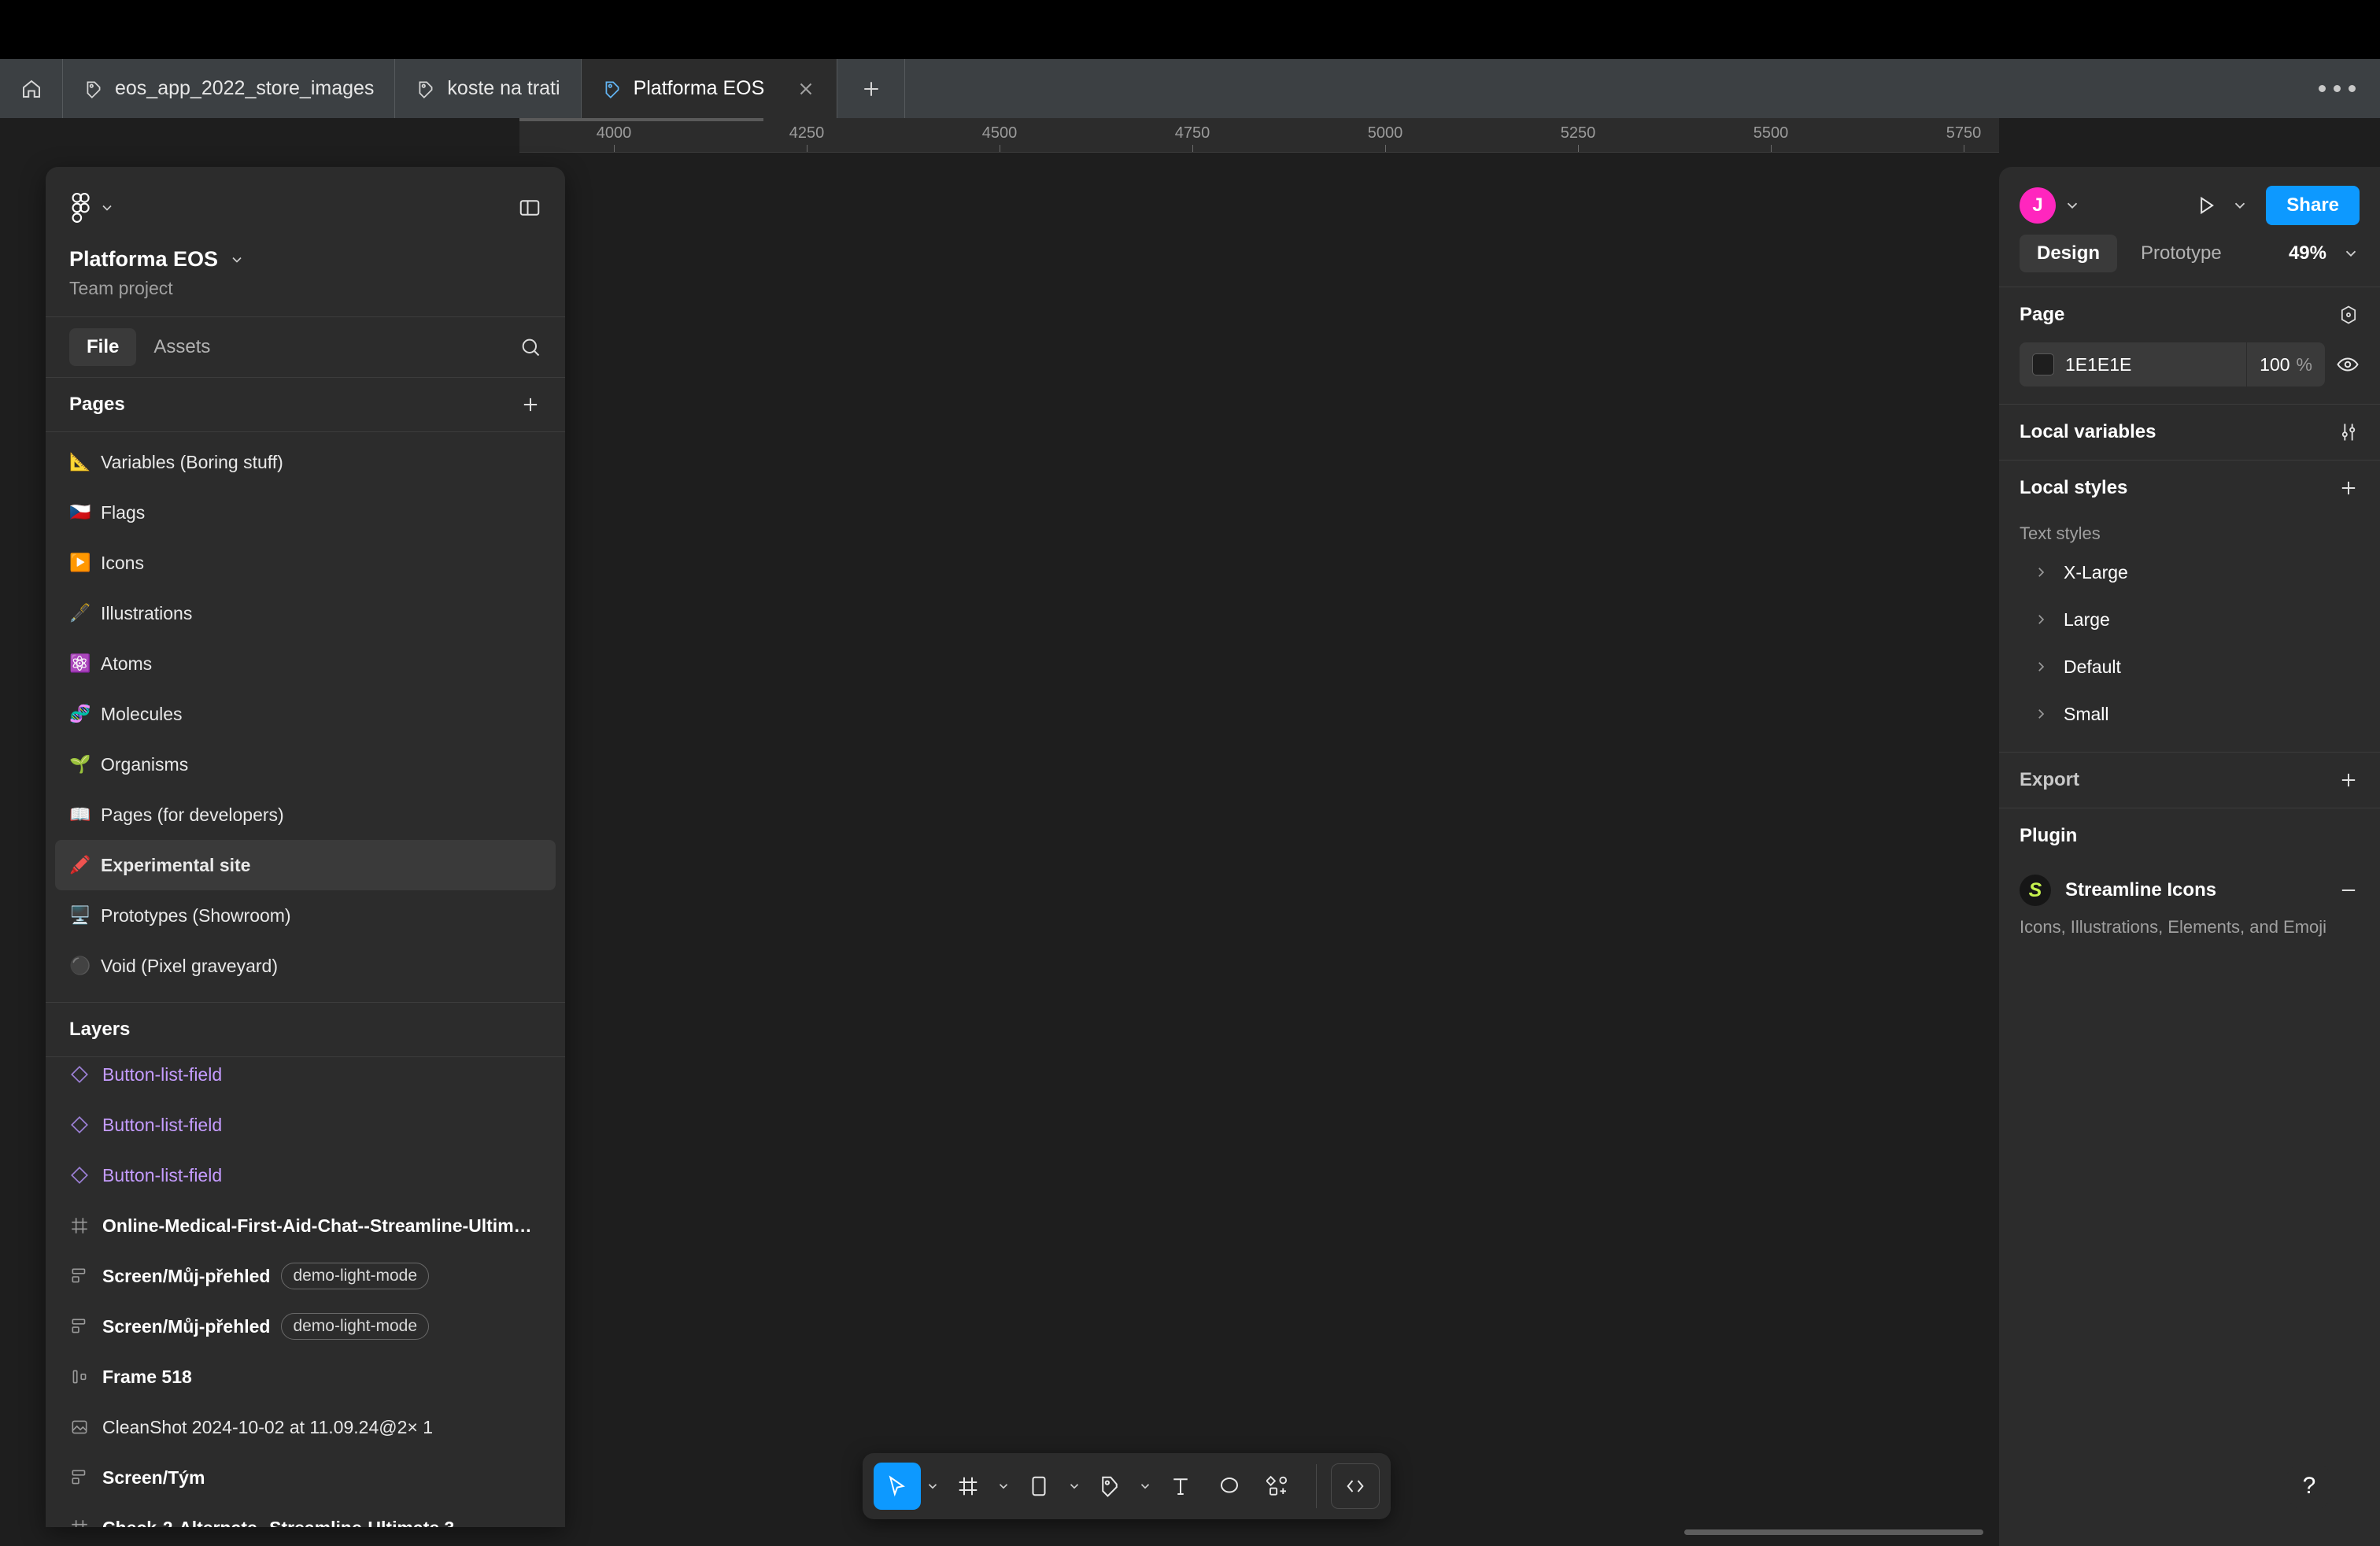  I want to click on tab-koste-na-trati: koste na trati, so click(488, 88).